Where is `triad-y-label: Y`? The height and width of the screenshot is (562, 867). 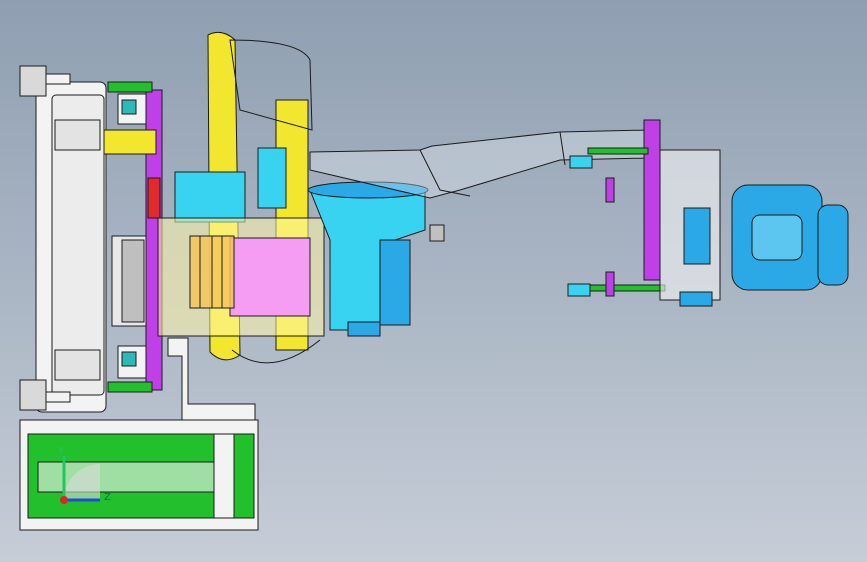
triad-y-label: Y is located at coordinates (61, 451).